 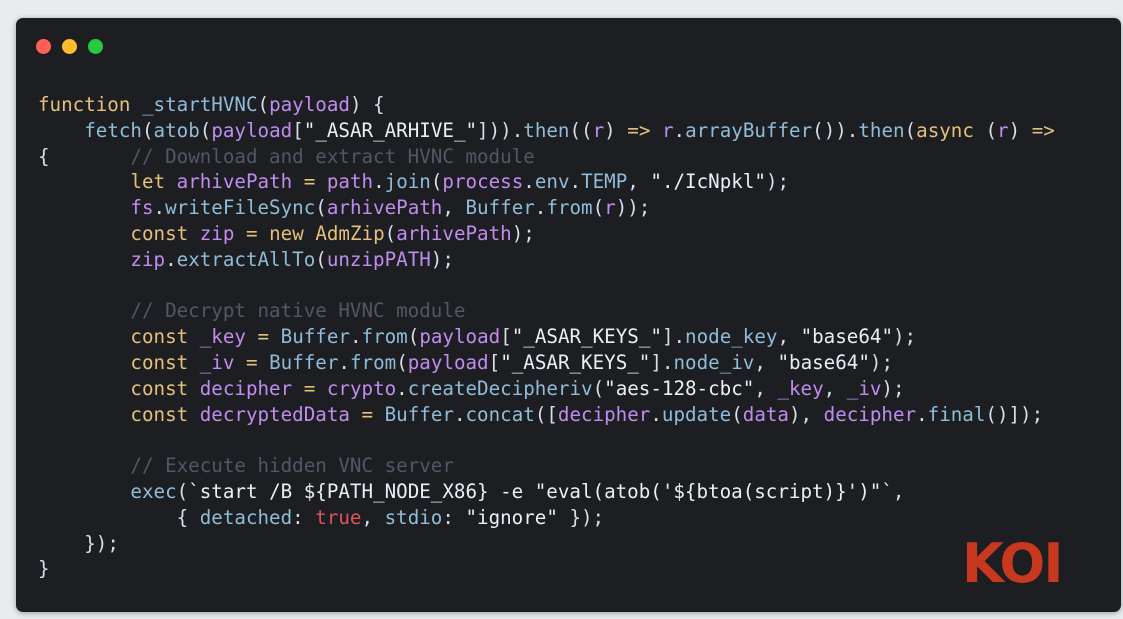 What do you see at coordinates (390, 130) in the screenshot?
I see `code-token: "_ASAR_ARHIVE_"` at bounding box center [390, 130].